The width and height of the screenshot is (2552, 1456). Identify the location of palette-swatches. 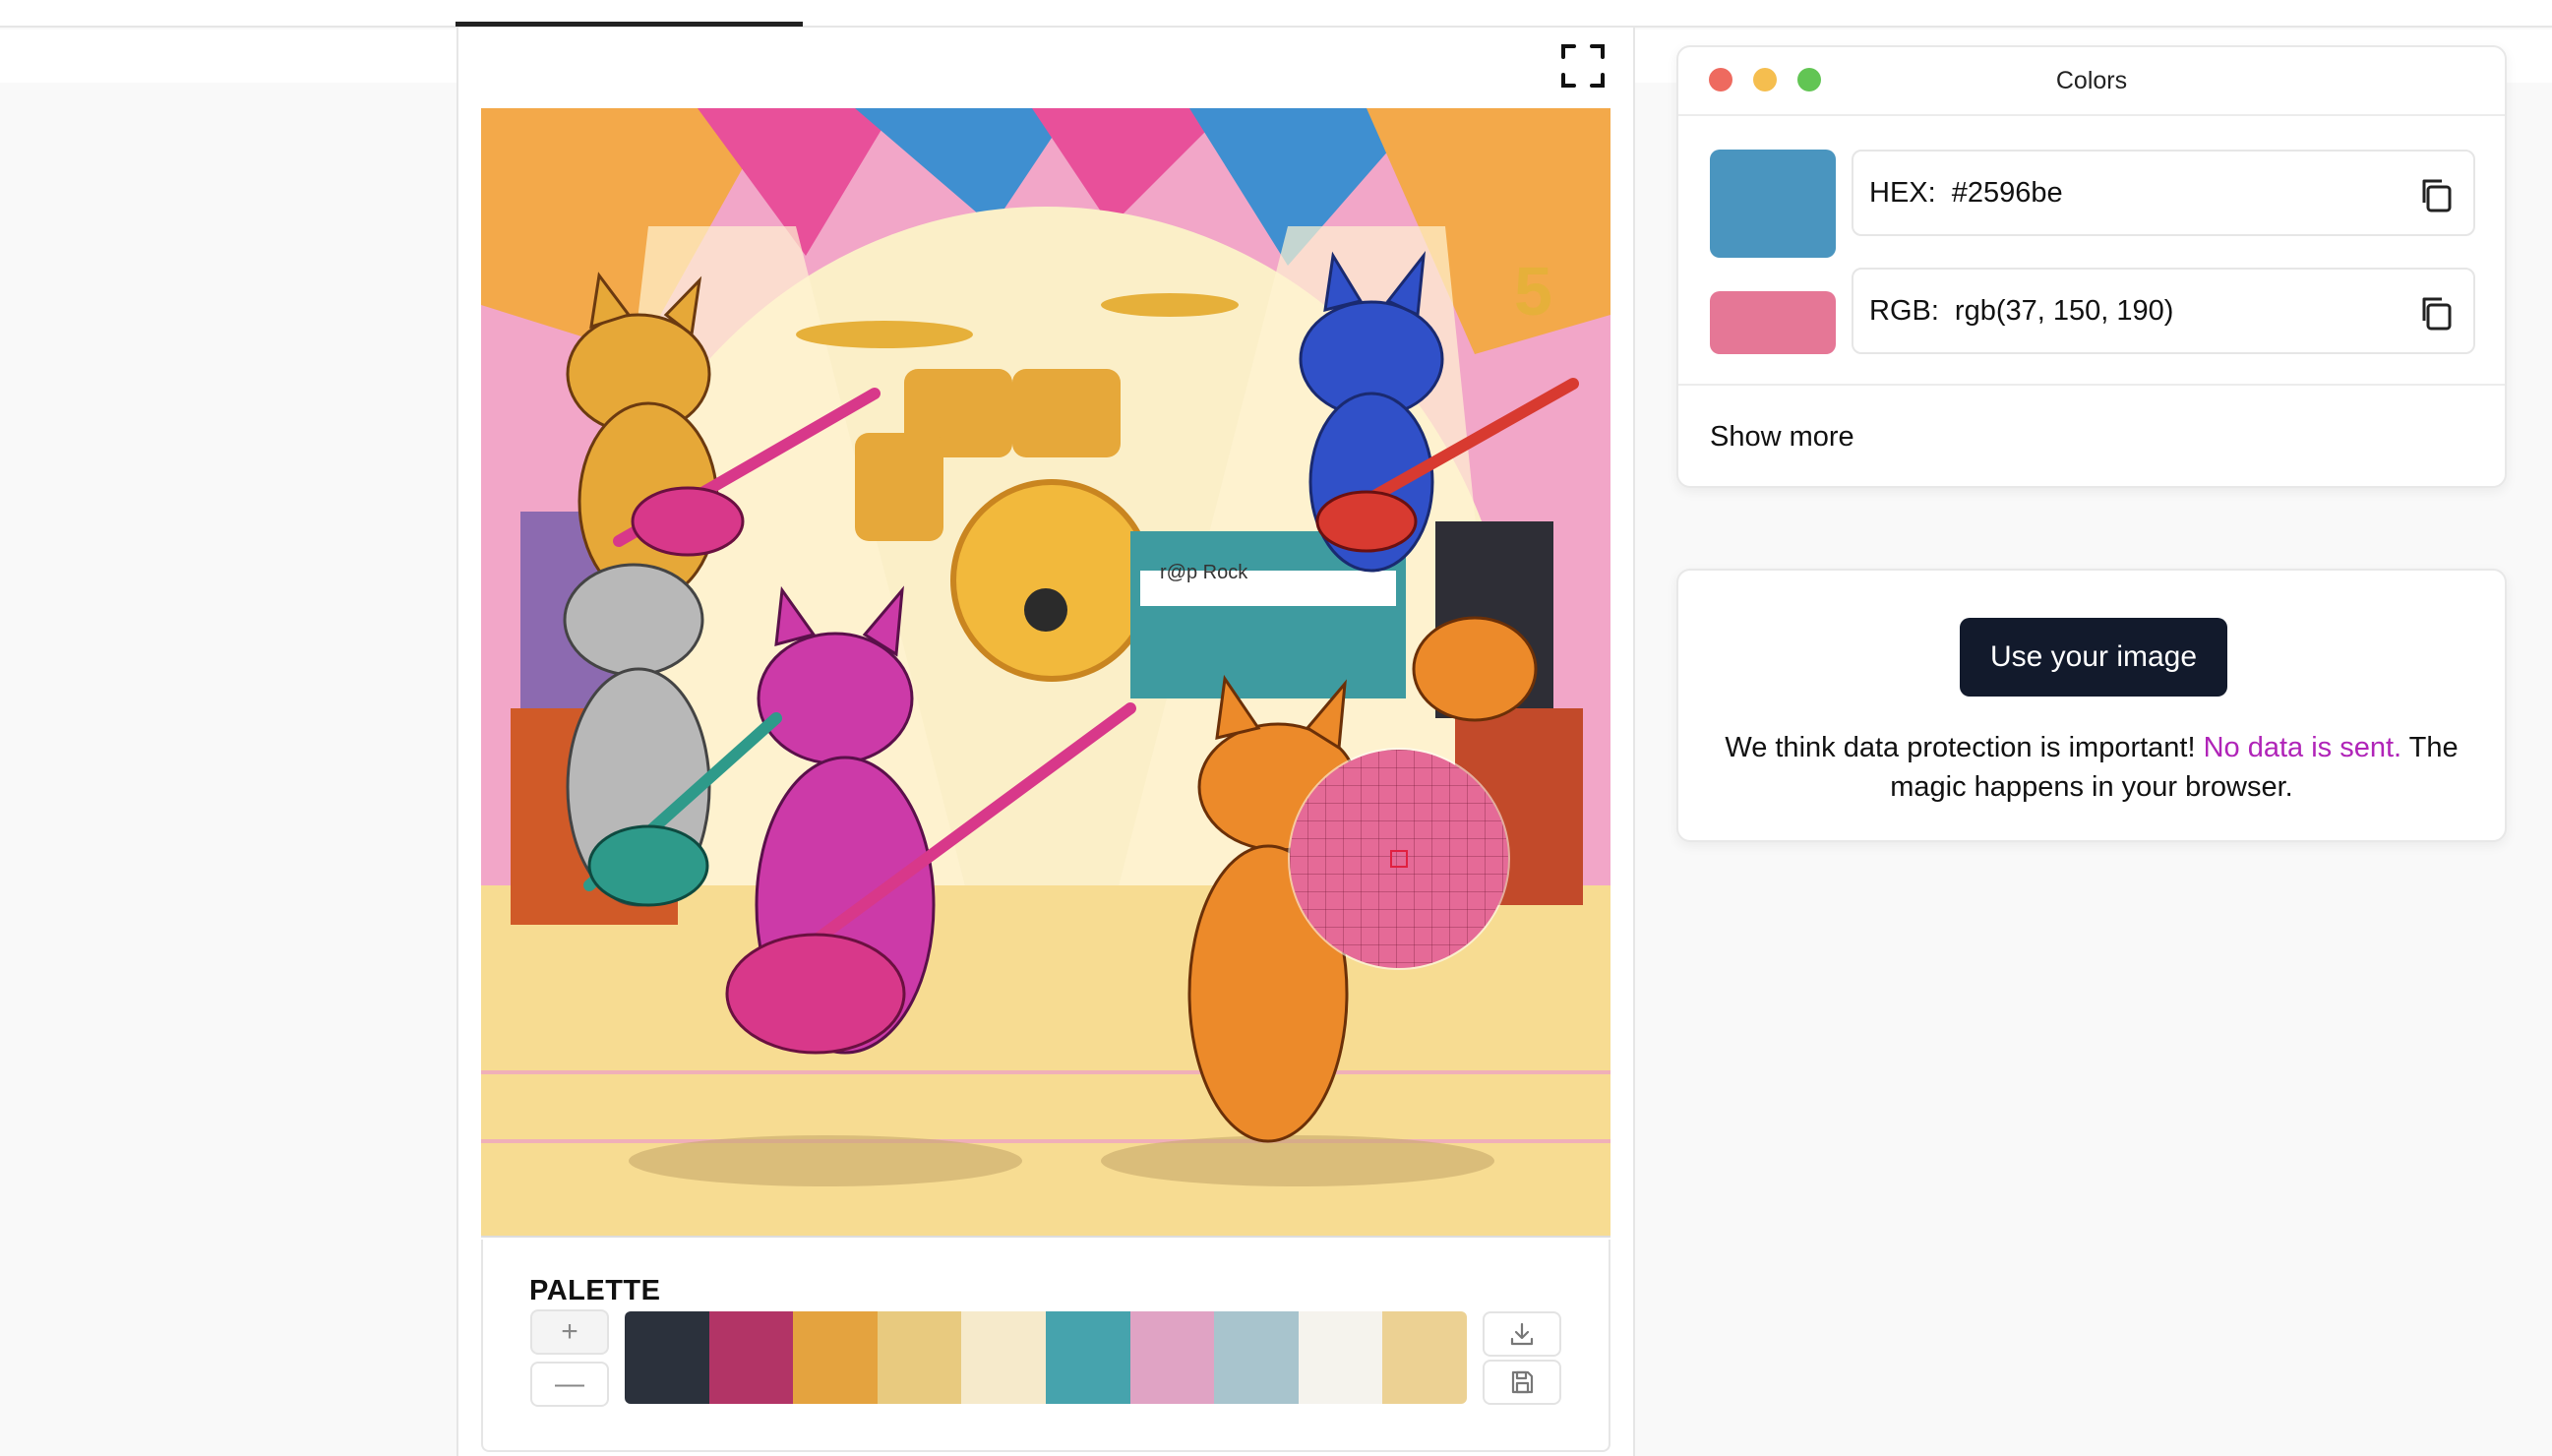
(1046, 1357).